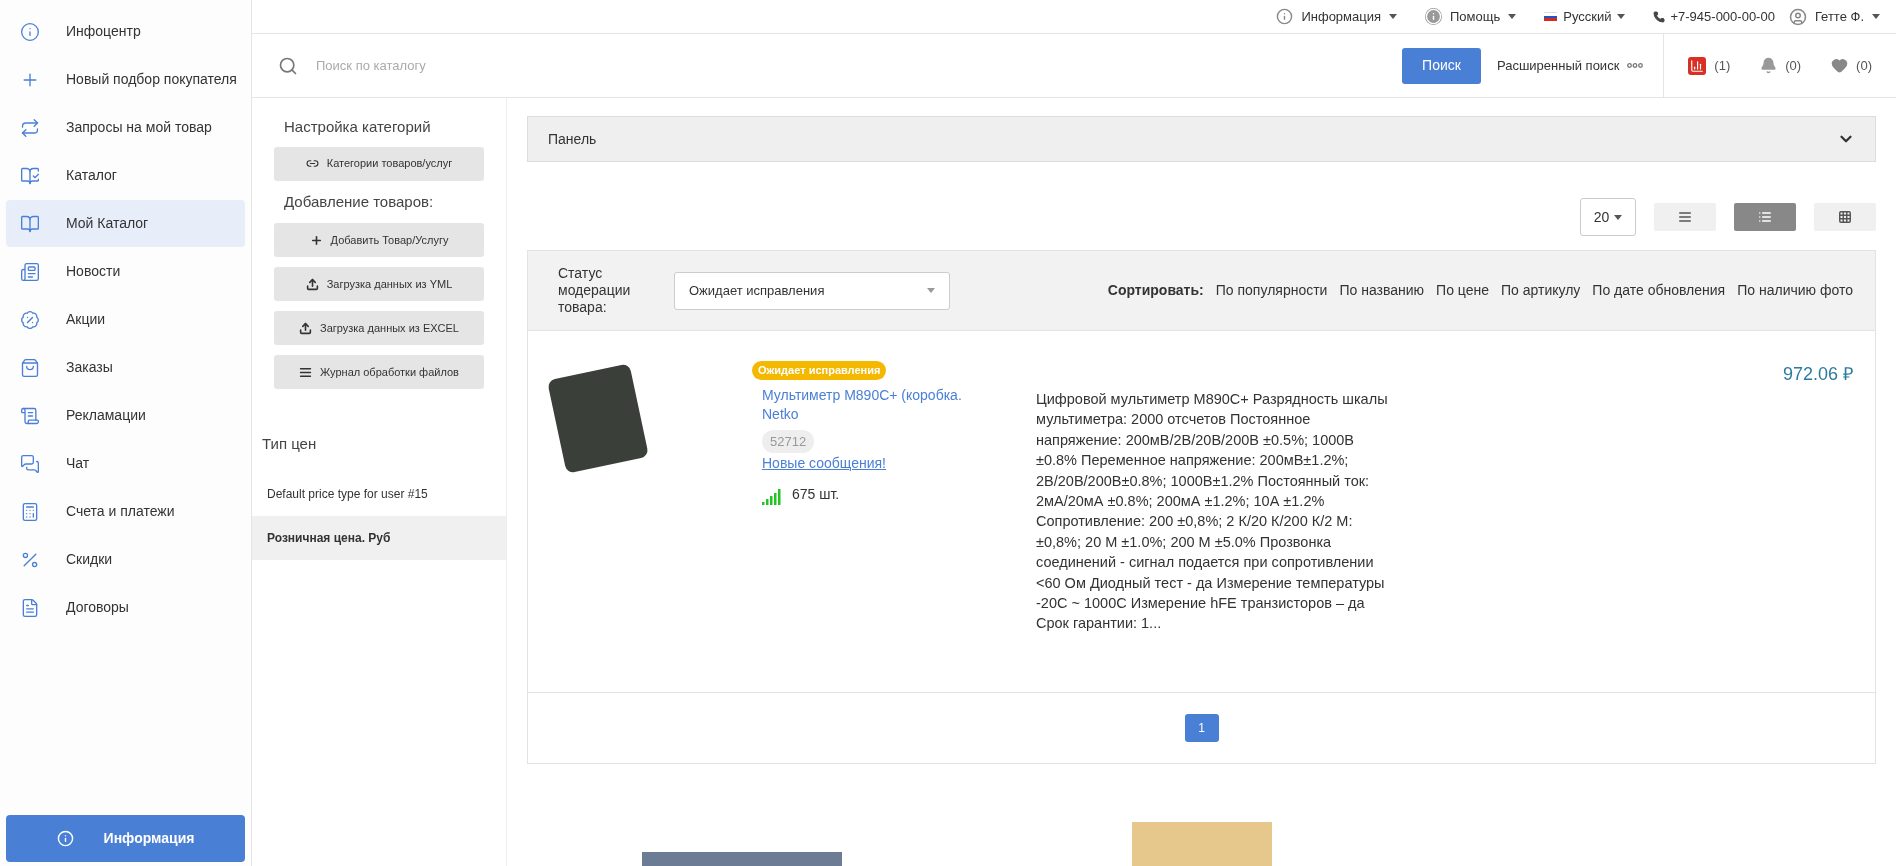  What do you see at coordinates (1201, 139) in the screenshot?
I see `panel-header: Панель` at bounding box center [1201, 139].